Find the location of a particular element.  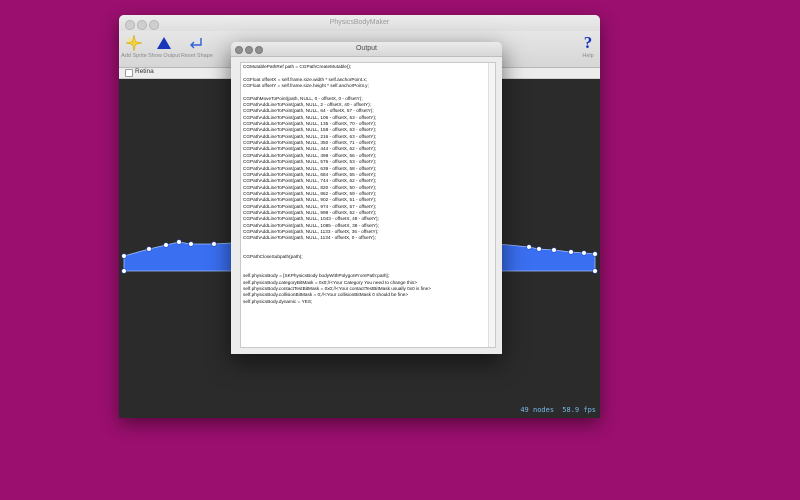

reset-shape-button: Reset Shape is located at coordinates (197, 46).